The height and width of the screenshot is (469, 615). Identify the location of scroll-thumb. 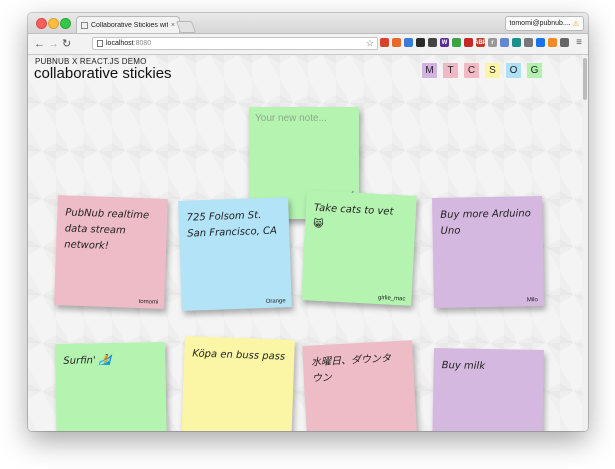
(585, 79).